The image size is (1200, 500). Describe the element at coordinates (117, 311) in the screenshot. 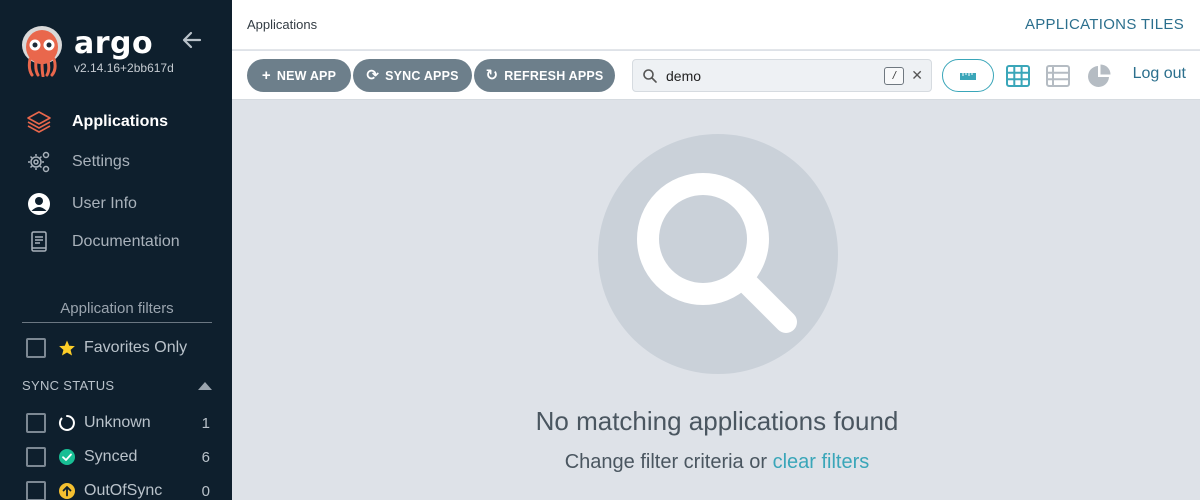

I see `application-filters-title: Application filters` at that location.